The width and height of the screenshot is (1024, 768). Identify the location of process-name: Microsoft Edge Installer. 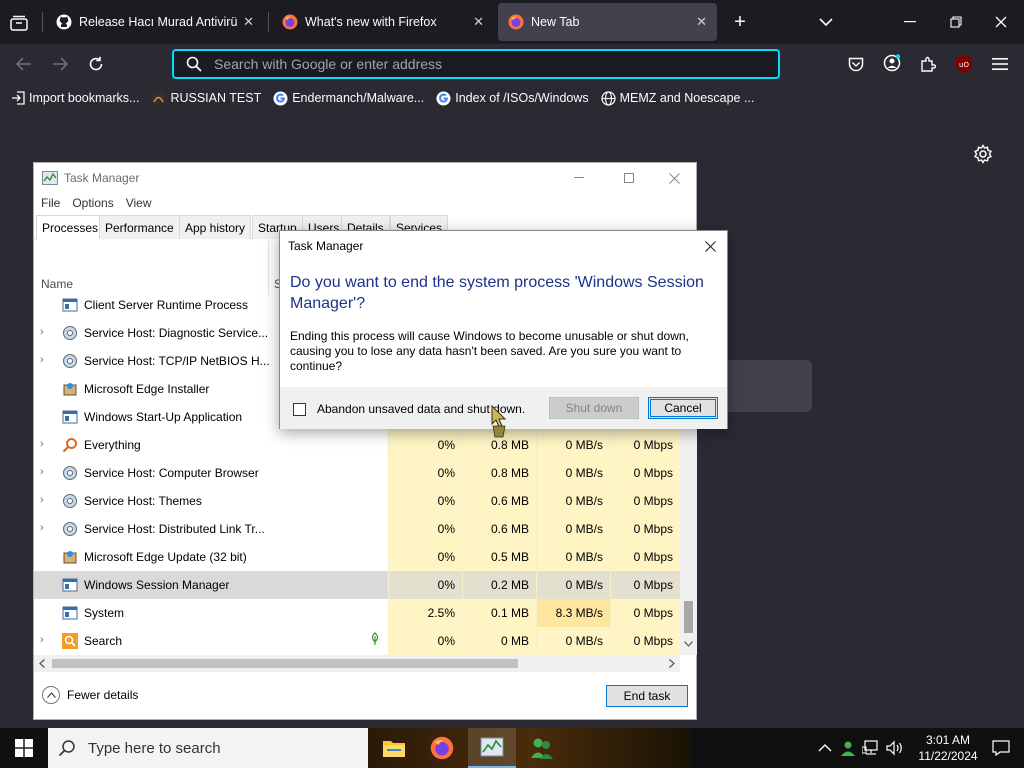
(147, 389).